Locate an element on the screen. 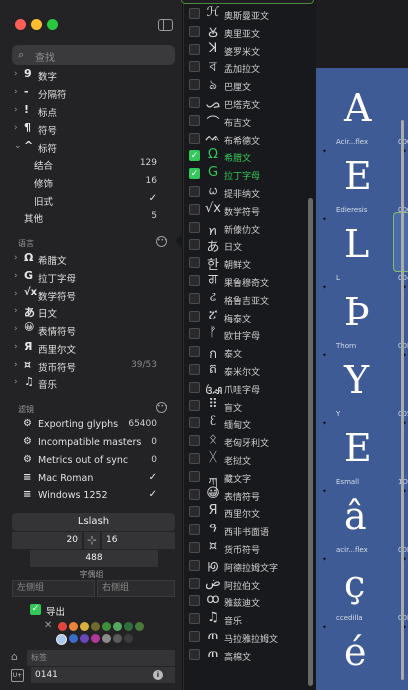  right-kerning-group-field: 右侧组 is located at coordinates (136, 588).